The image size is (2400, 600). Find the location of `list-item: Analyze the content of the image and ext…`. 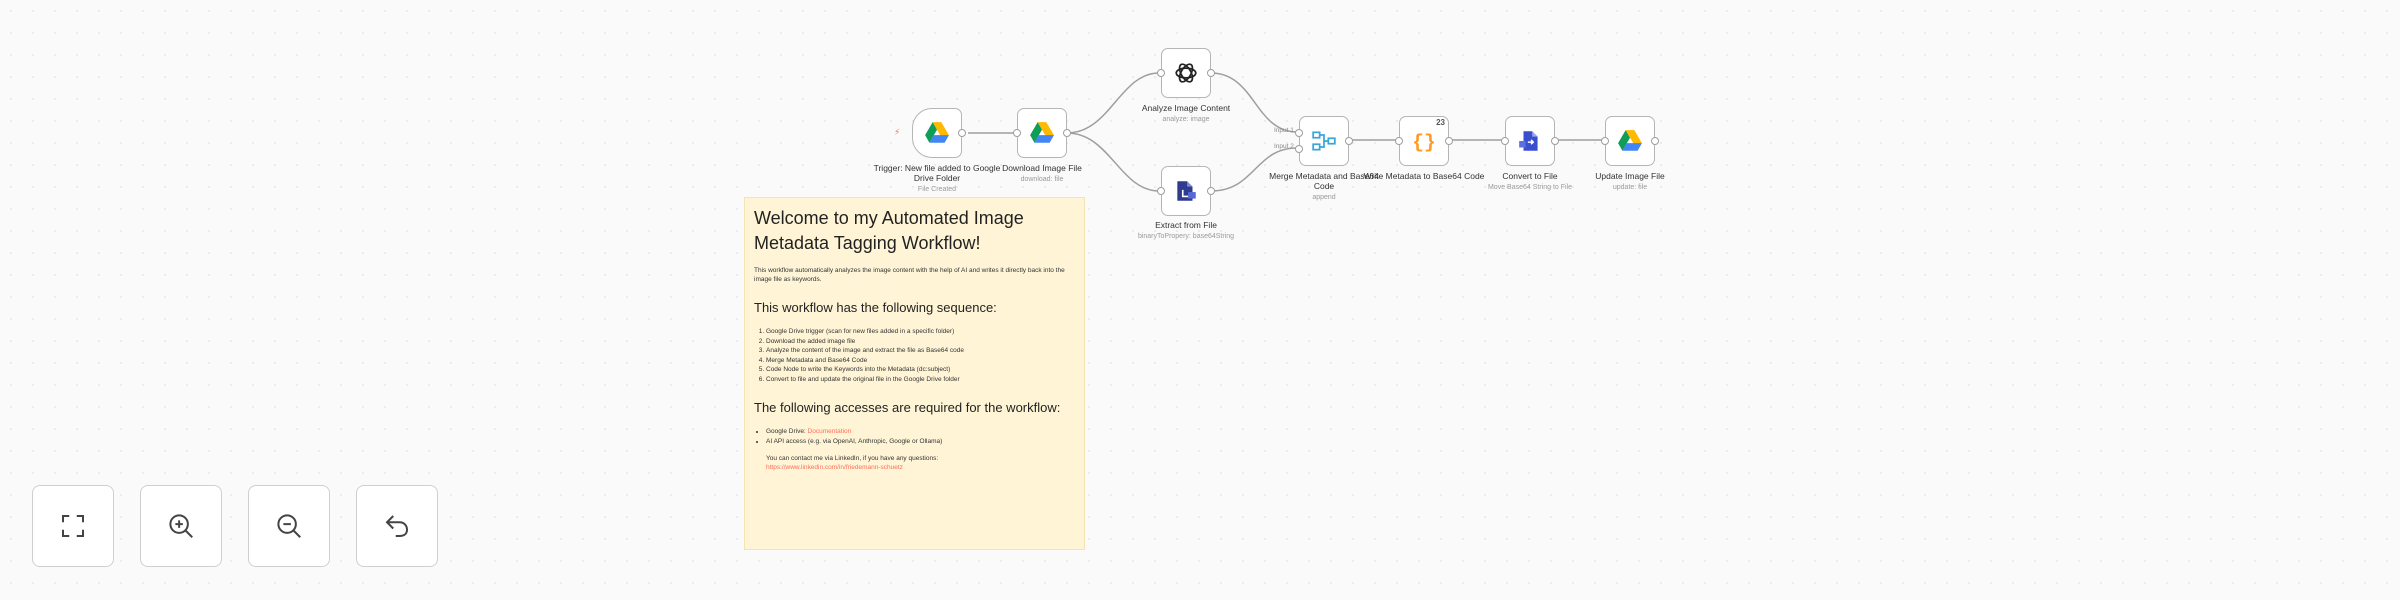

list-item: Analyze the content of the image and ext… is located at coordinates (921, 351).